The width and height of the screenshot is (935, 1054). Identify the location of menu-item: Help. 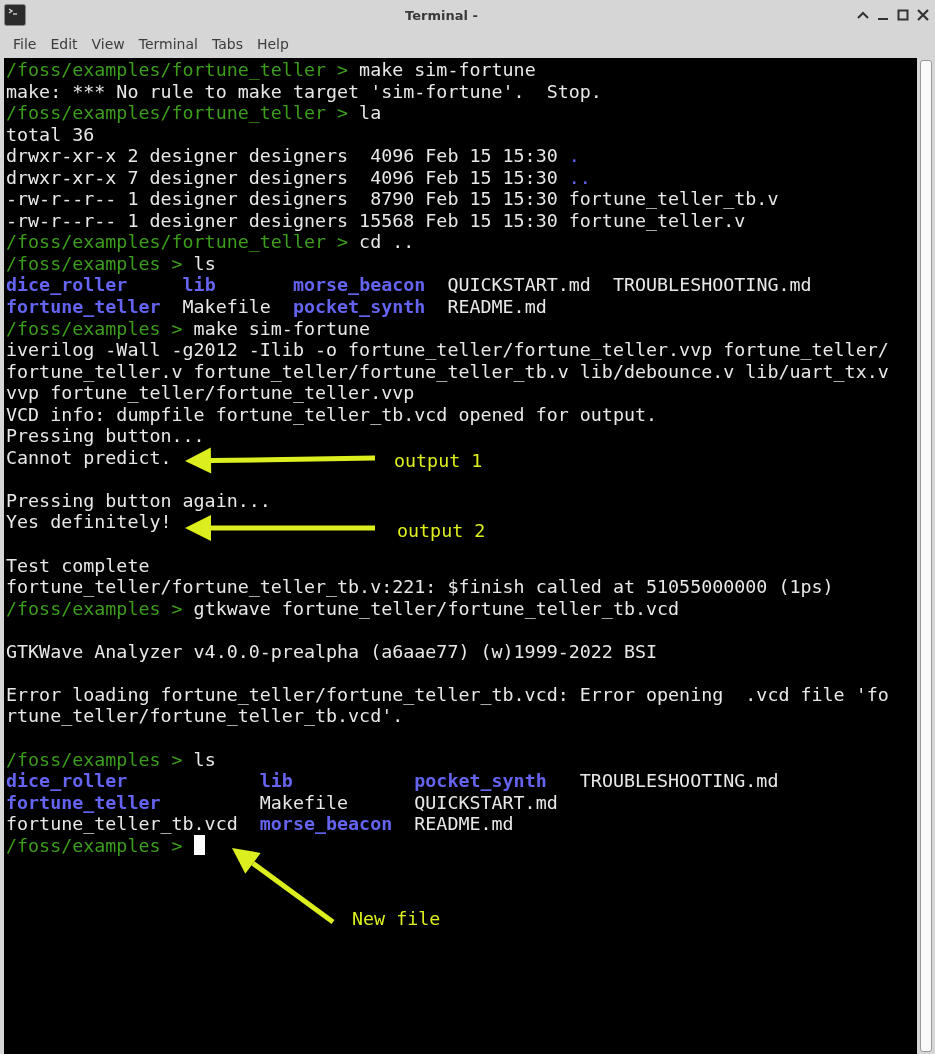
(272, 44).